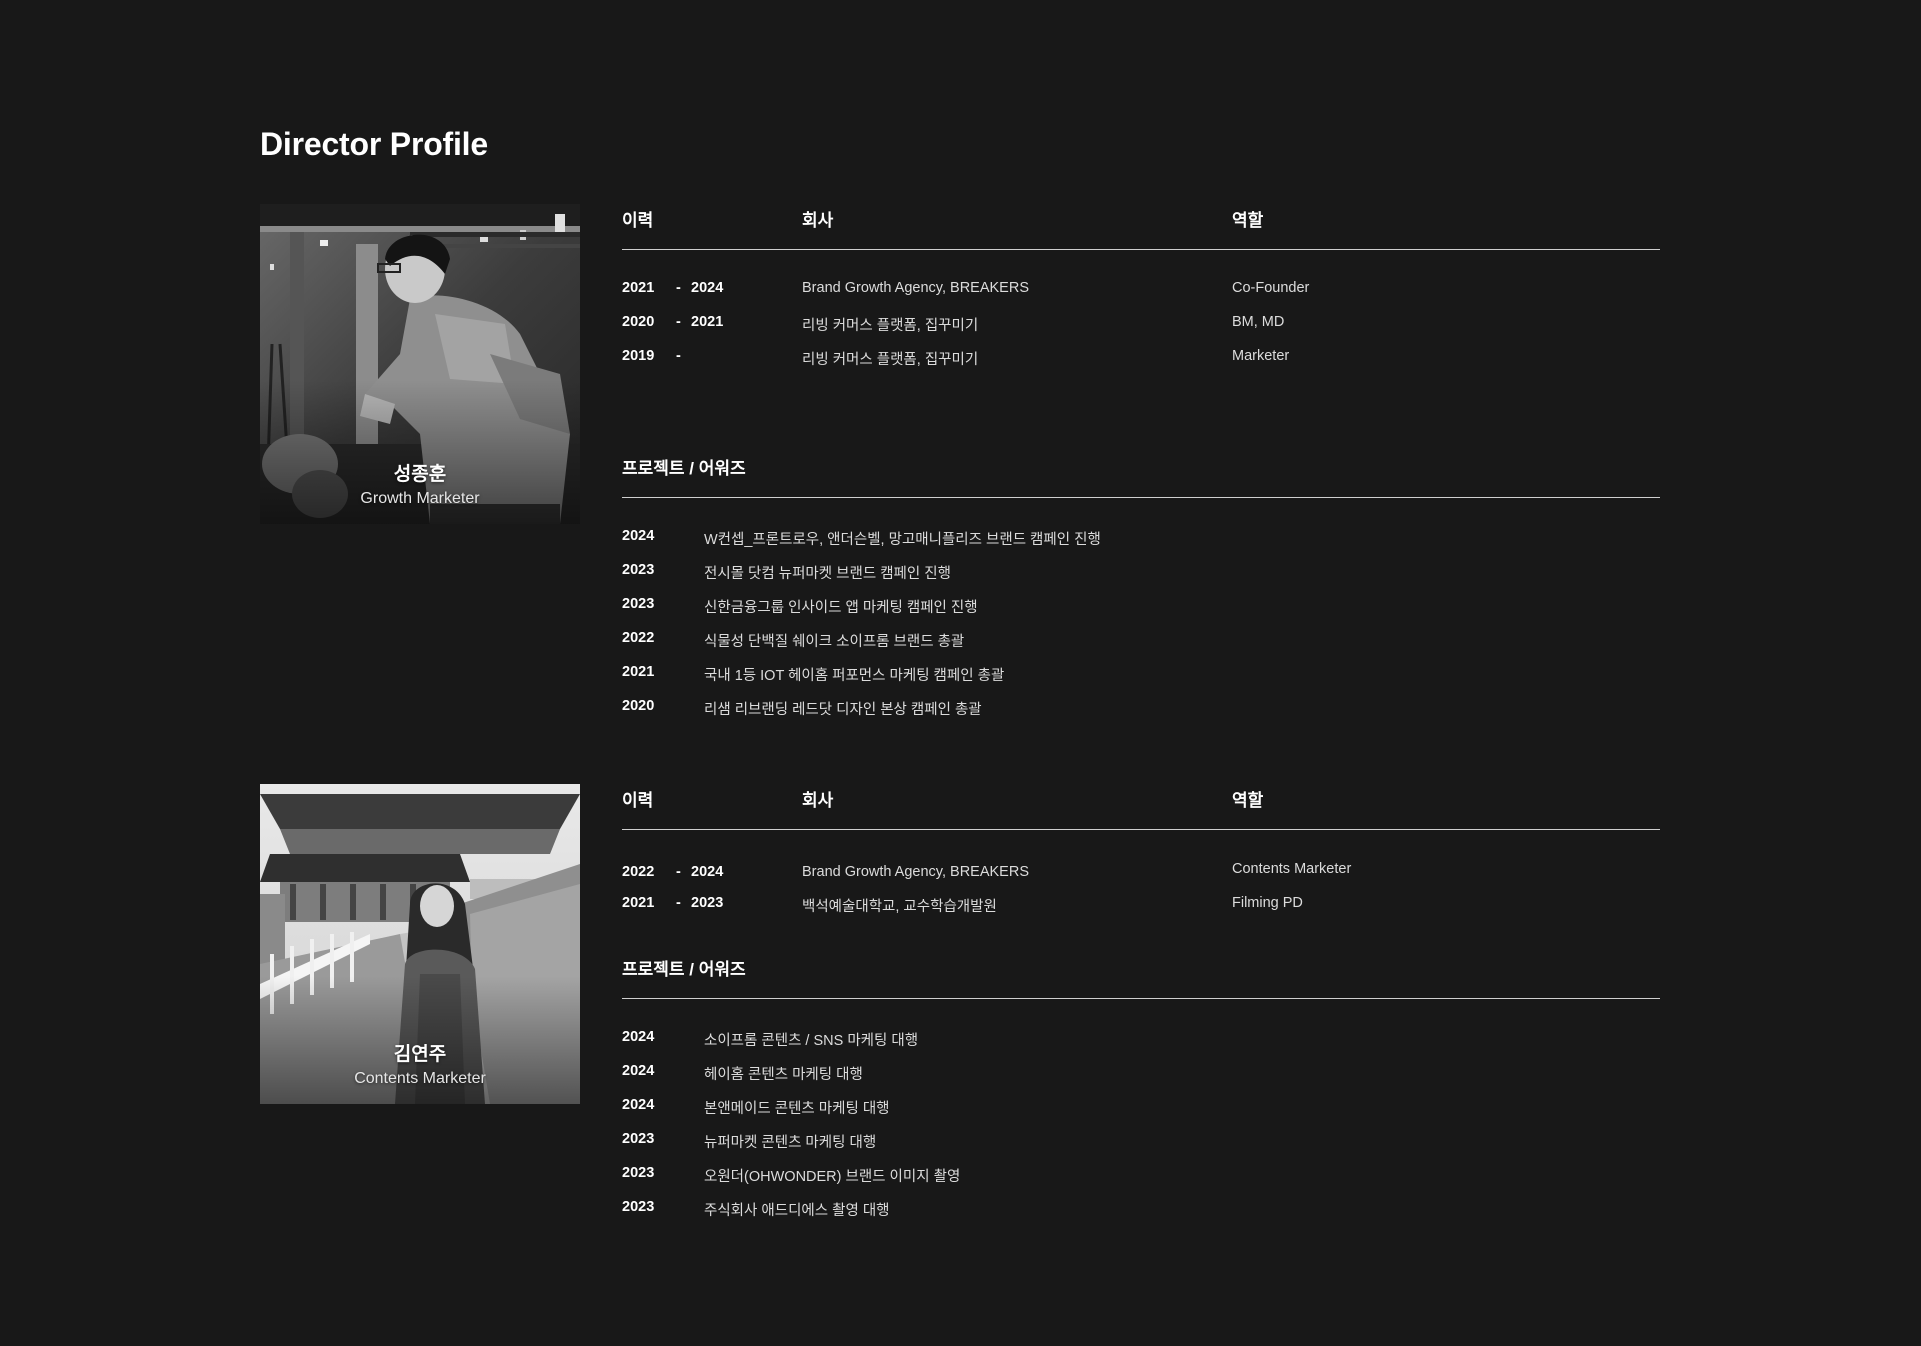  Describe the element at coordinates (638, 672) in the screenshot. I see `project-year: 2021` at that location.